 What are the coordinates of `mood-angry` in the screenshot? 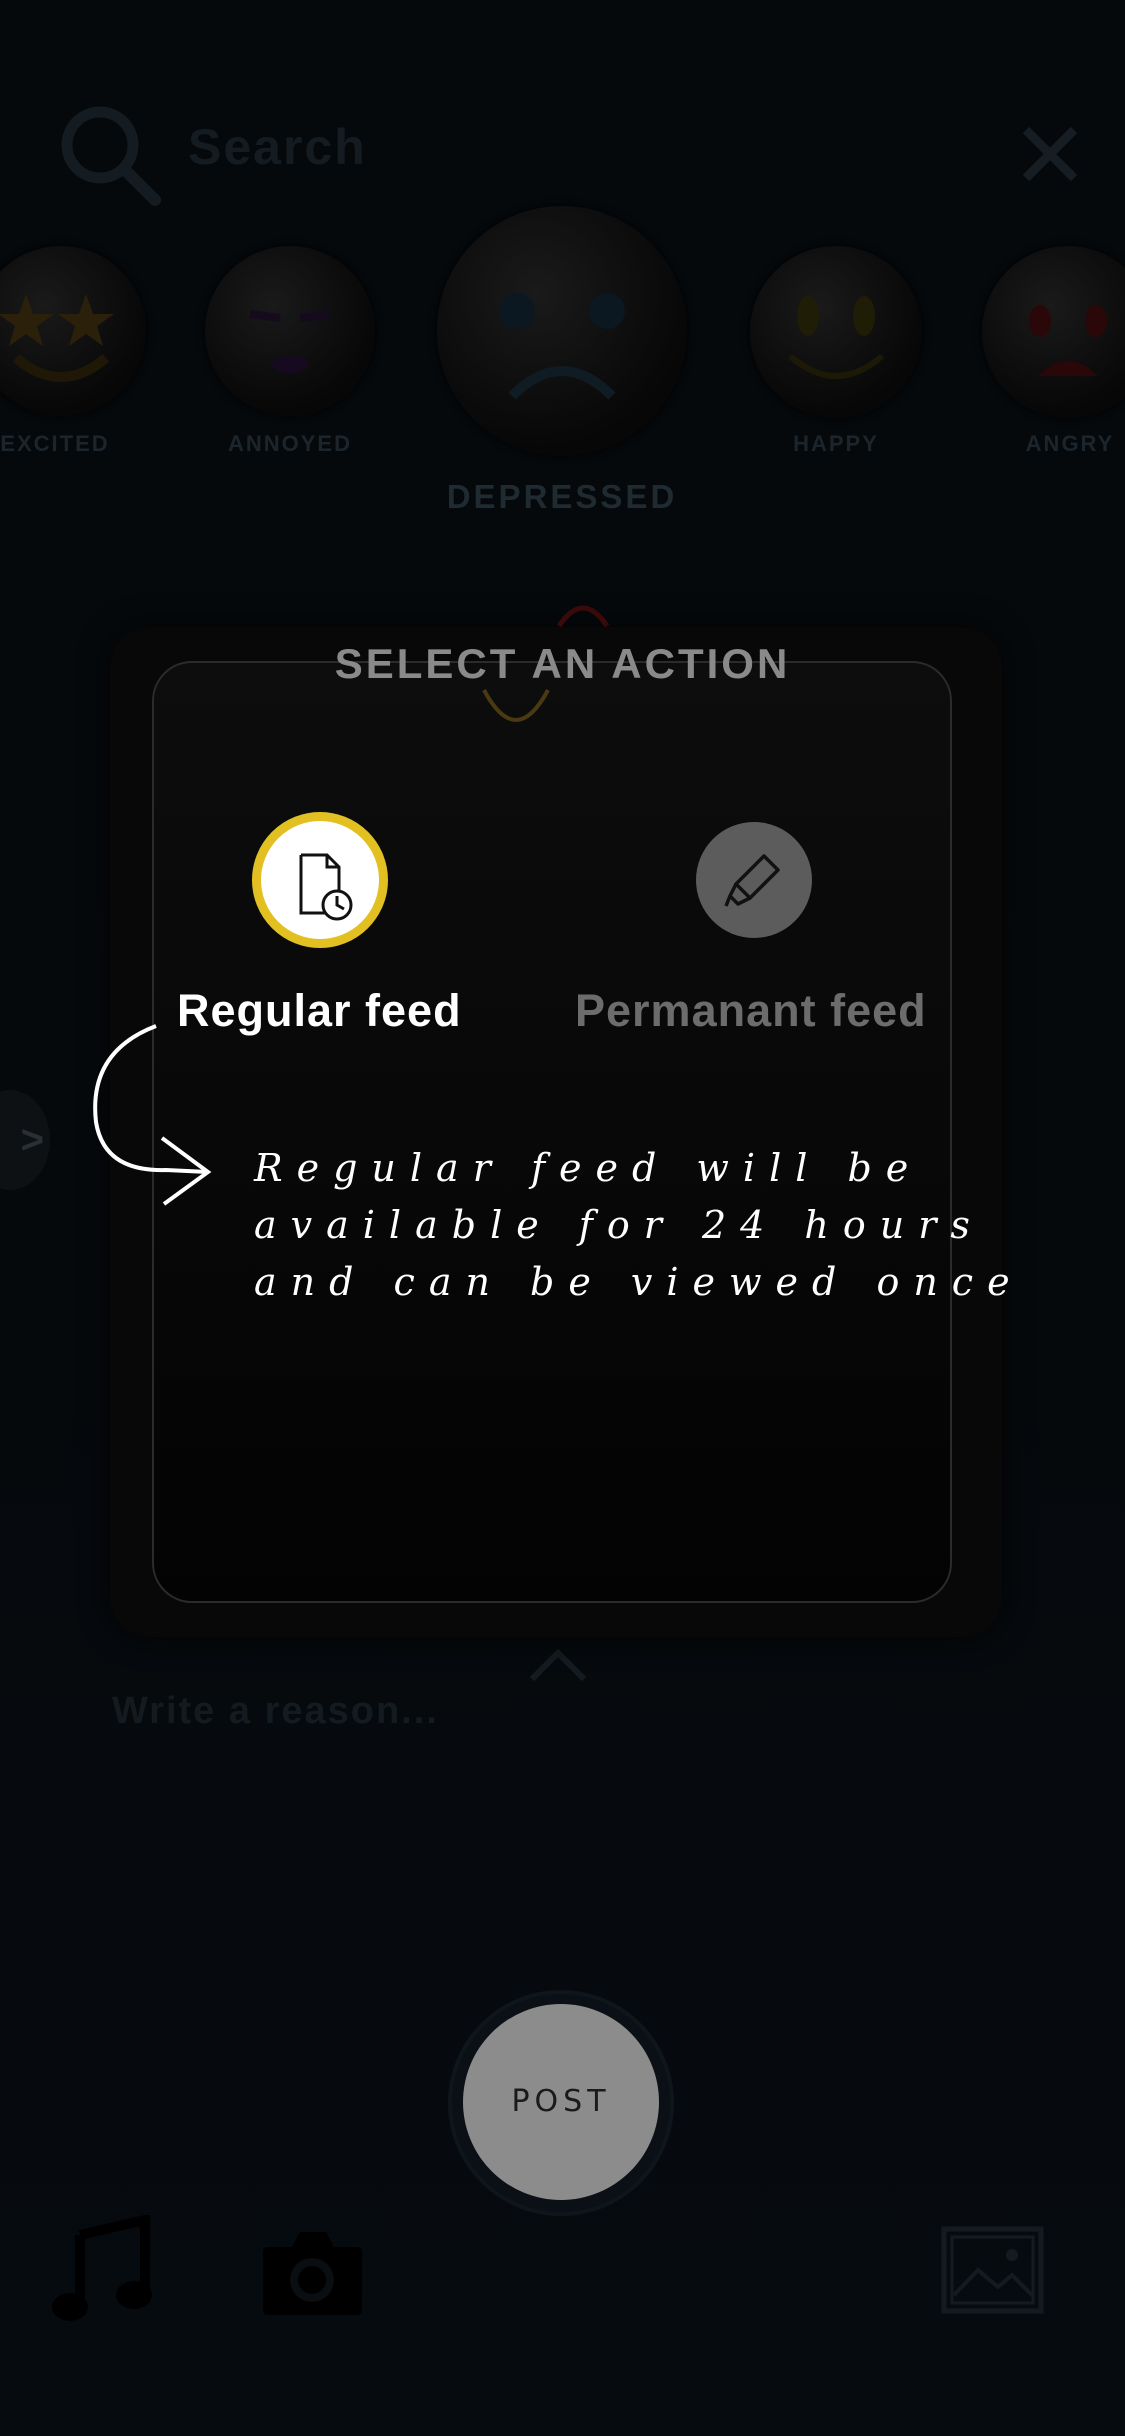 It's located at (1053, 332).